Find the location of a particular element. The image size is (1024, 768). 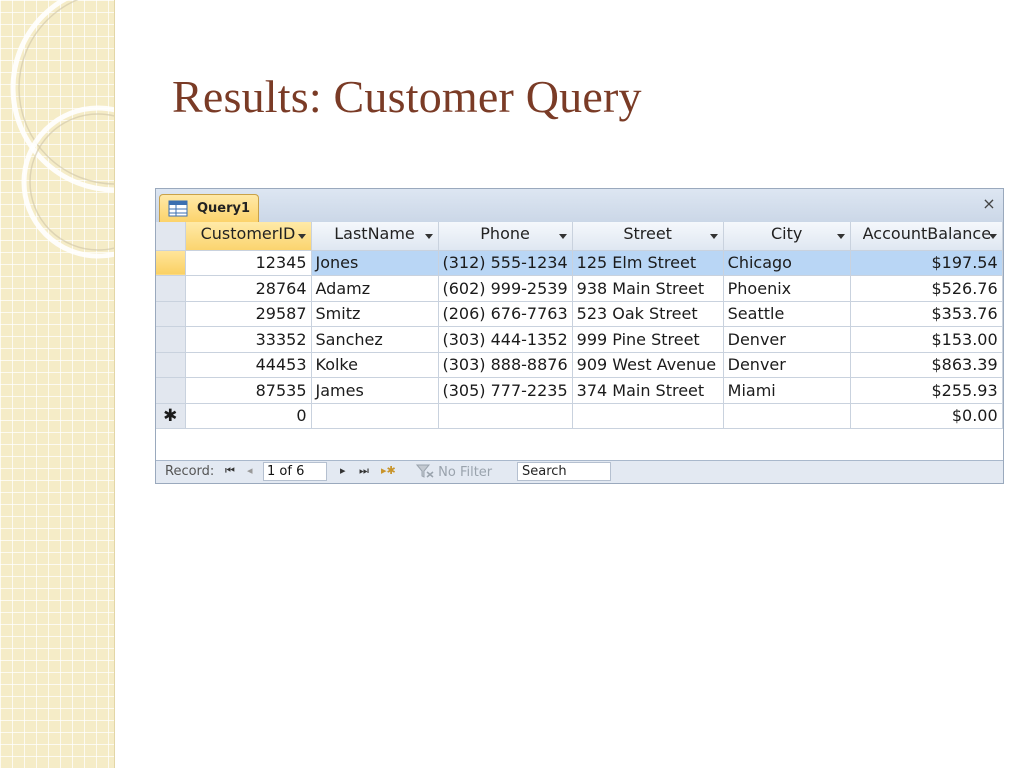

first-record-icon: ⏮ is located at coordinates (230, 471).